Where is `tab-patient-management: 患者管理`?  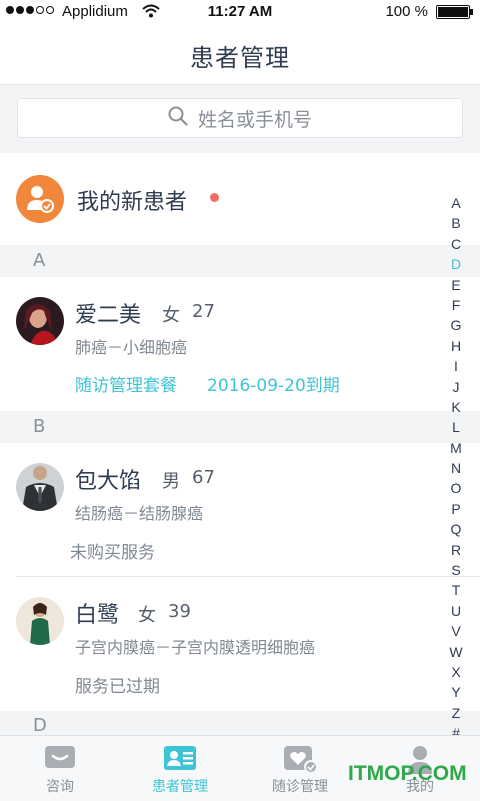 tab-patient-management: 患者管理 is located at coordinates (180, 768).